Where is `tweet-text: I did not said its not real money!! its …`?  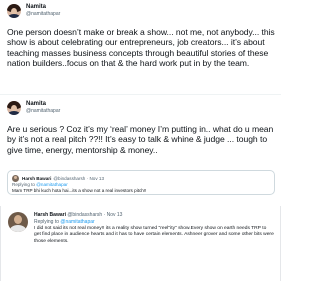
tweet-text: I did not said its not real money!! its … is located at coordinates (154, 235).